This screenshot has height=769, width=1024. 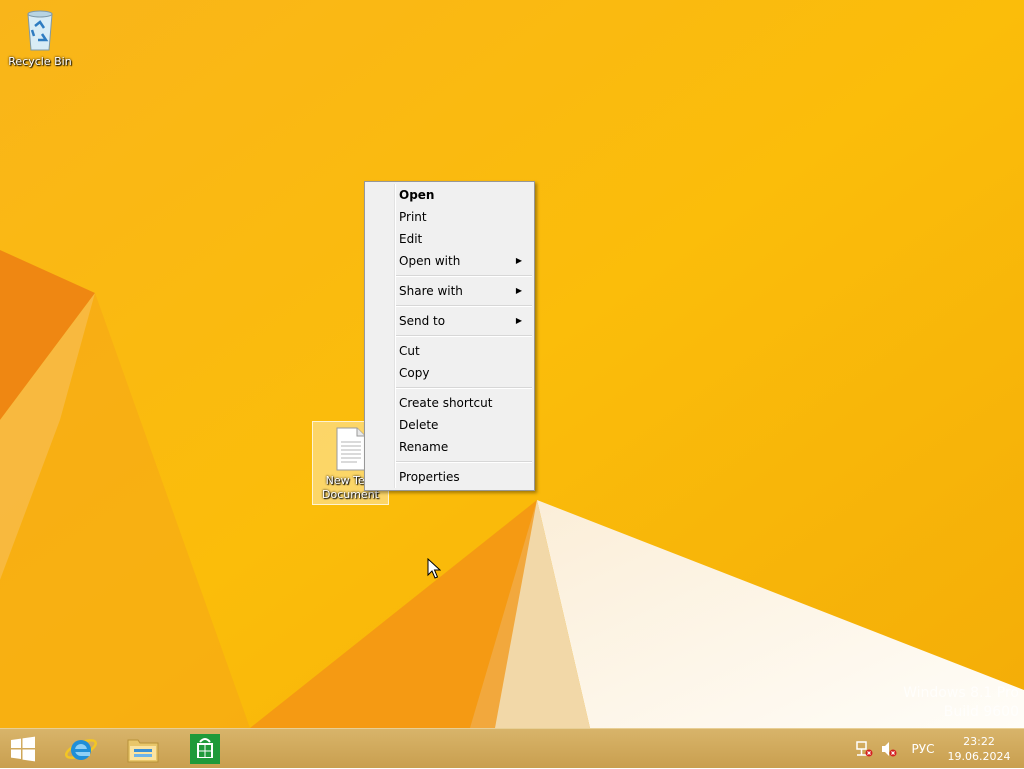 I want to click on store-icon, so click(x=205, y=749).